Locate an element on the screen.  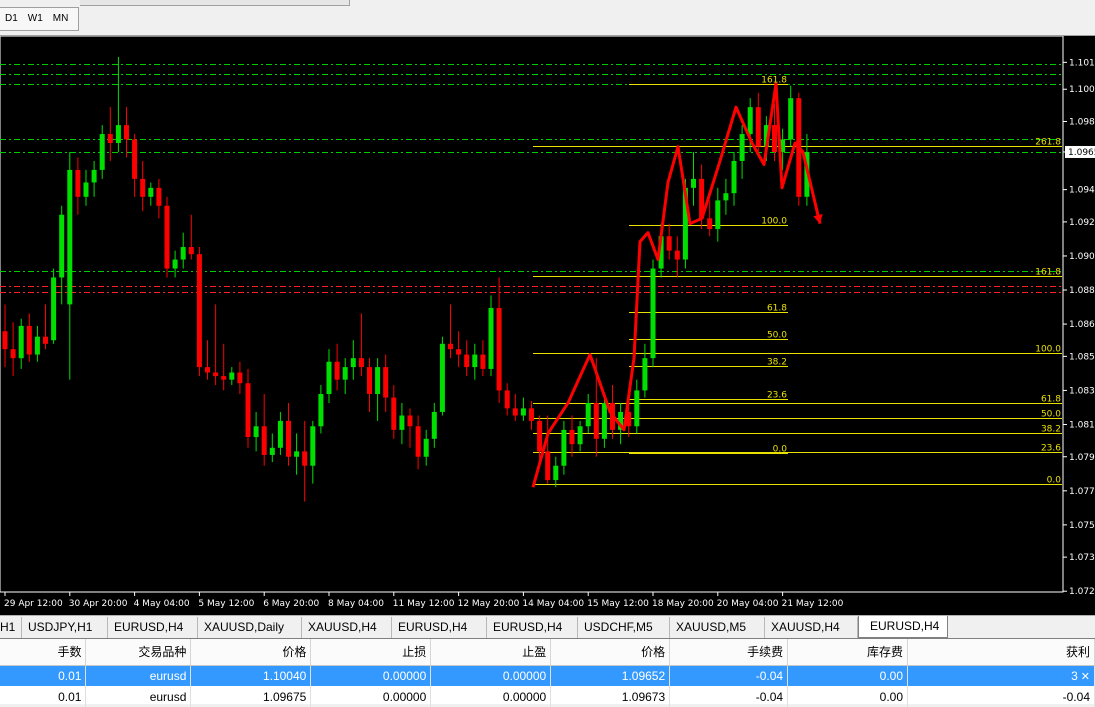
chart-tab: XAUUSD,Daily is located at coordinates (250, 627).